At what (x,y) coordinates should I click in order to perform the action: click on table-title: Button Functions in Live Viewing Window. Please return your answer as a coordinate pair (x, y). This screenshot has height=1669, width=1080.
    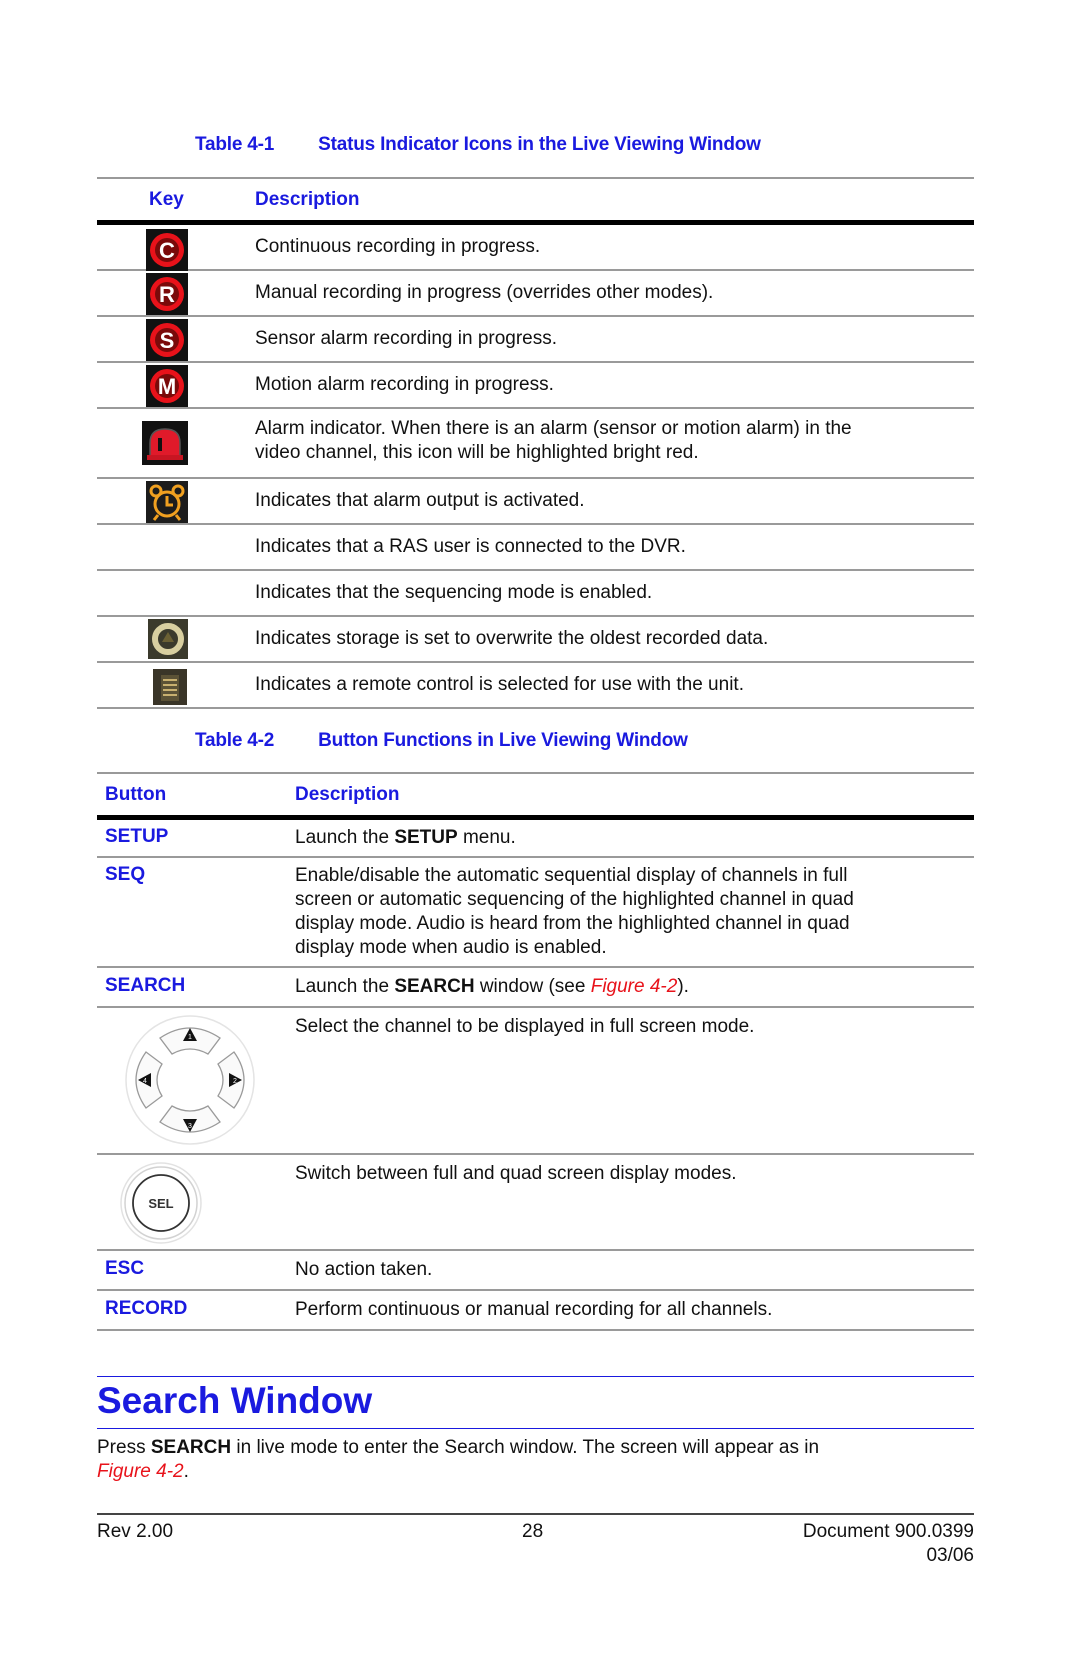
    Looking at the image, I should click on (503, 740).